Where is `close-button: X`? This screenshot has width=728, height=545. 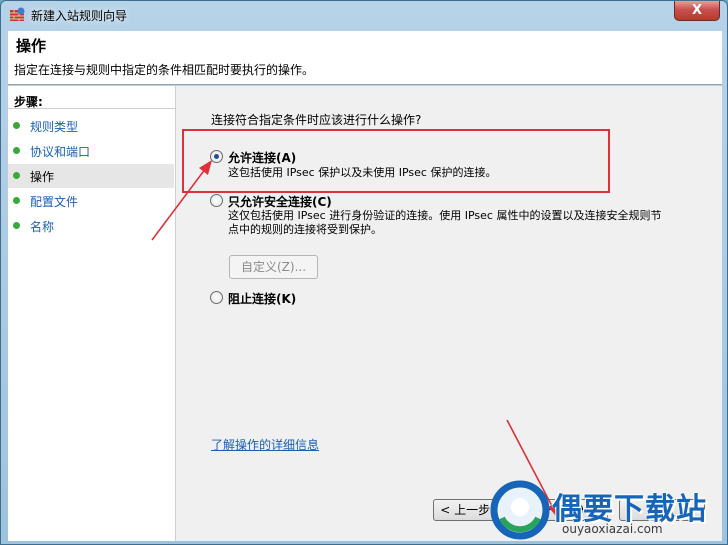 close-button: X is located at coordinates (697, 11).